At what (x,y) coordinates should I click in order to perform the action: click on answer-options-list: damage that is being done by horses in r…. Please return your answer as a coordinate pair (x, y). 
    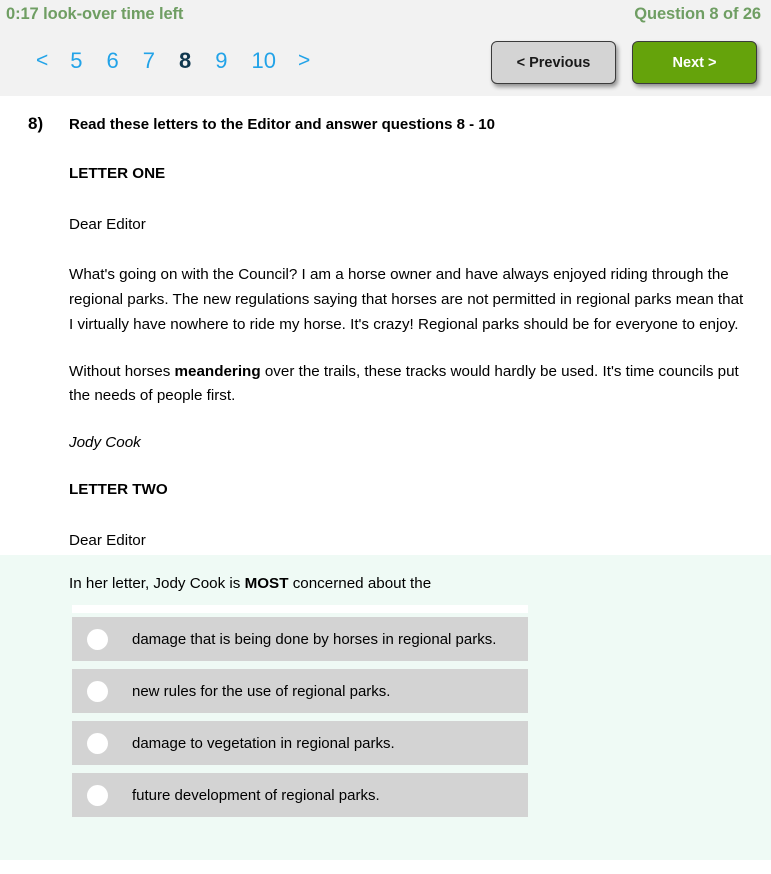
    Looking at the image, I should click on (300, 721).